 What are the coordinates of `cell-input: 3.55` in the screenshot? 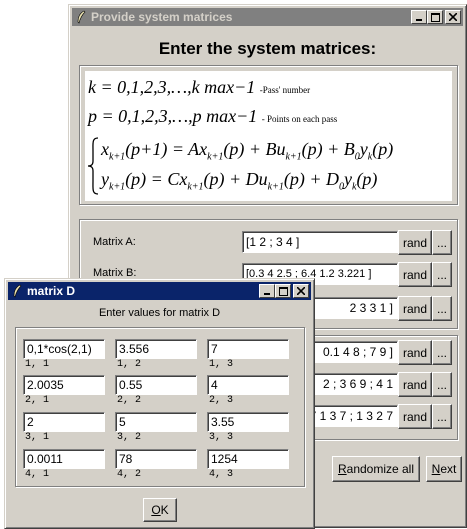 It's located at (248, 422).